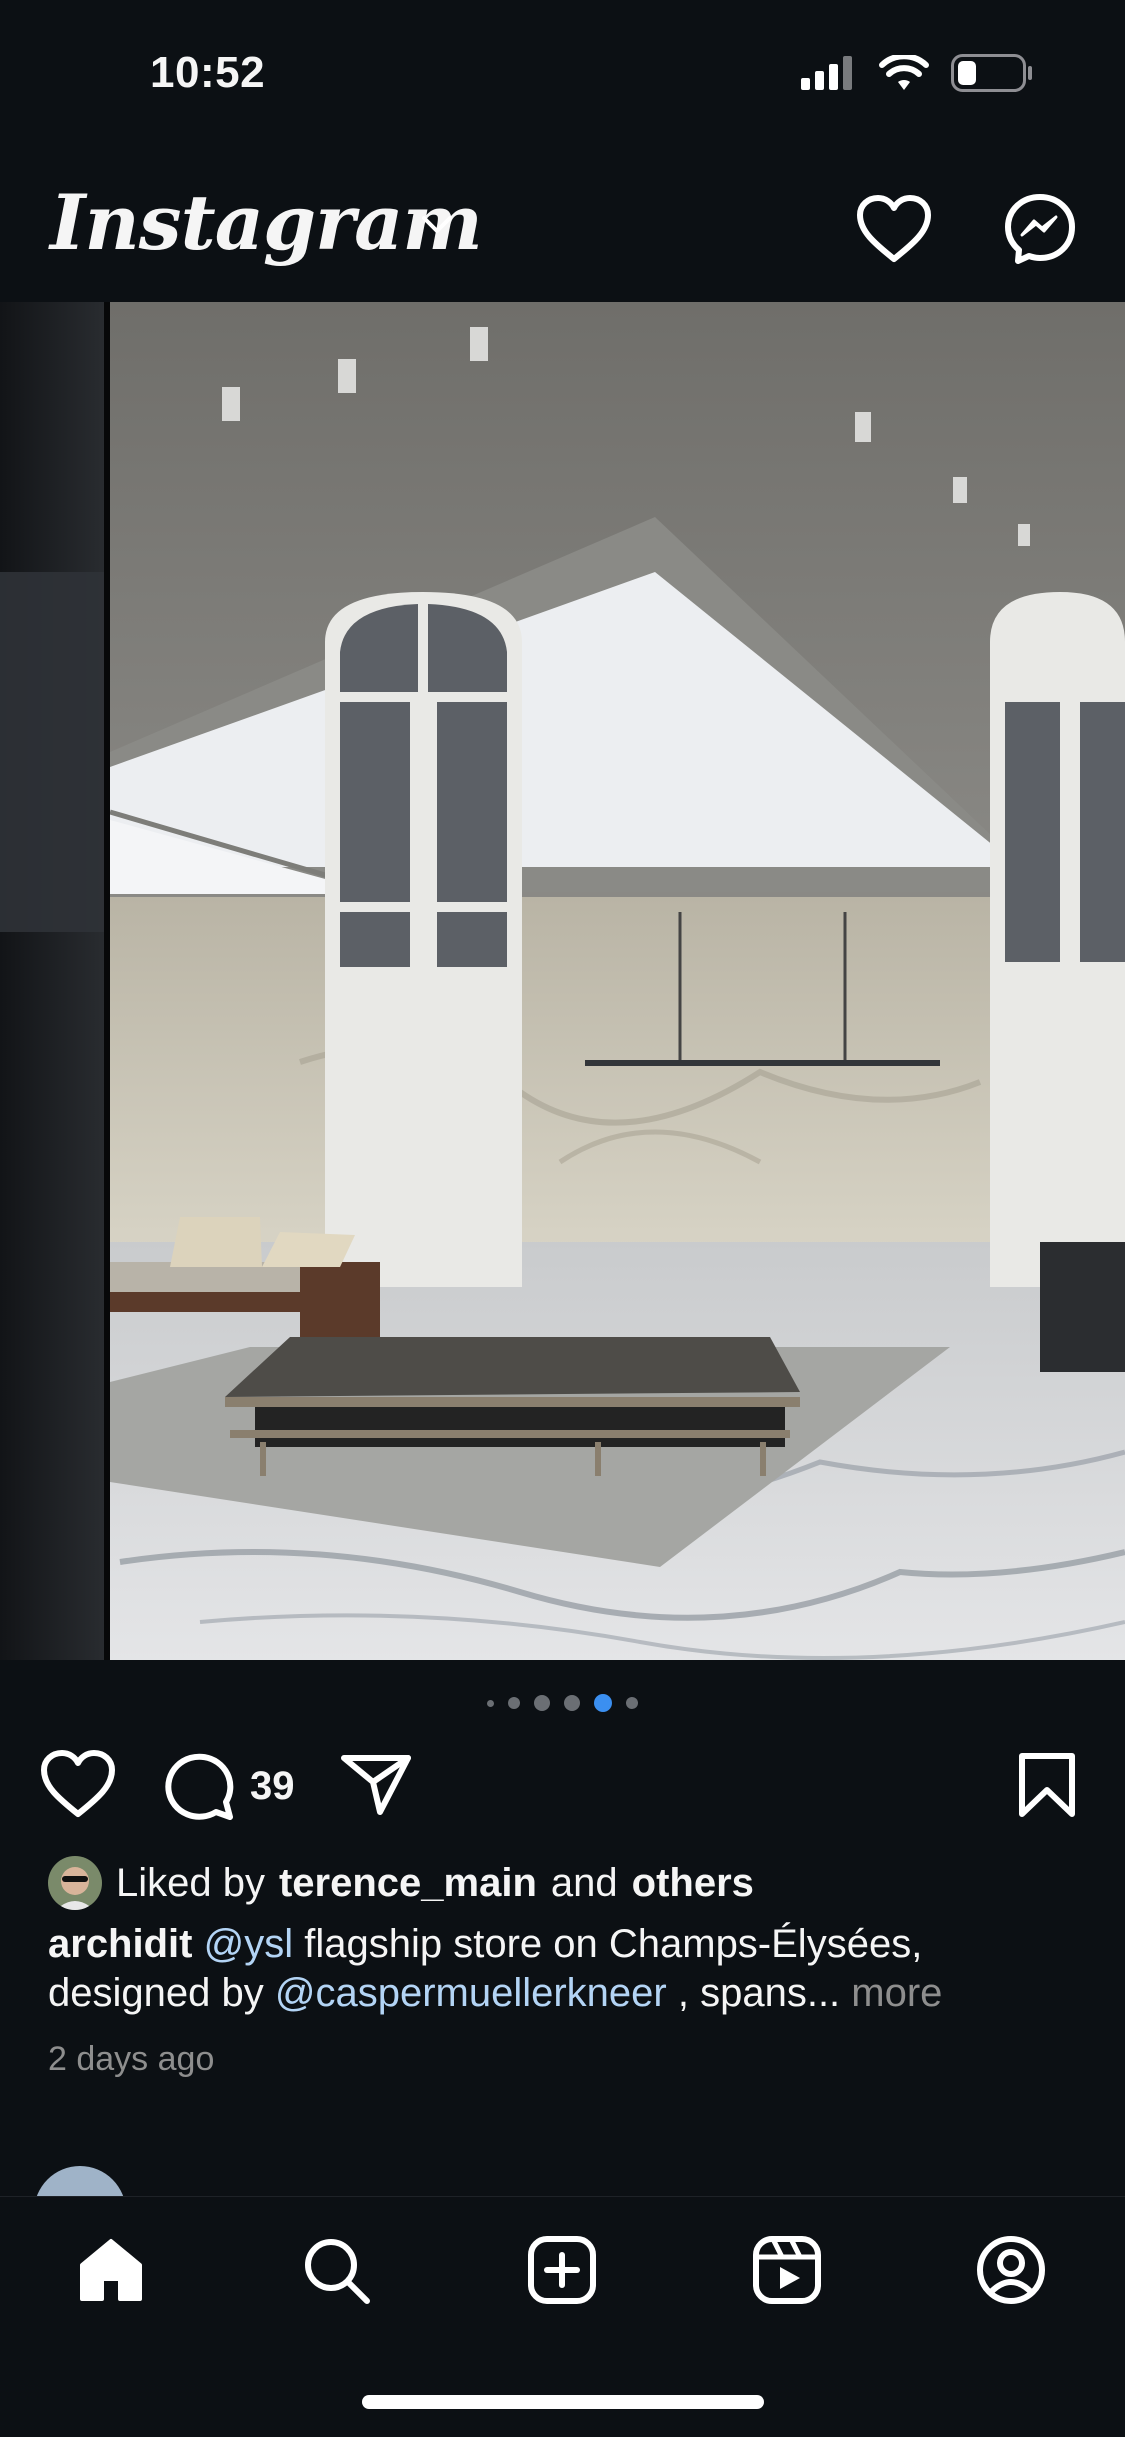  Describe the element at coordinates (693, 1883) in the screenshot. I see `likes-others: others` at that location.